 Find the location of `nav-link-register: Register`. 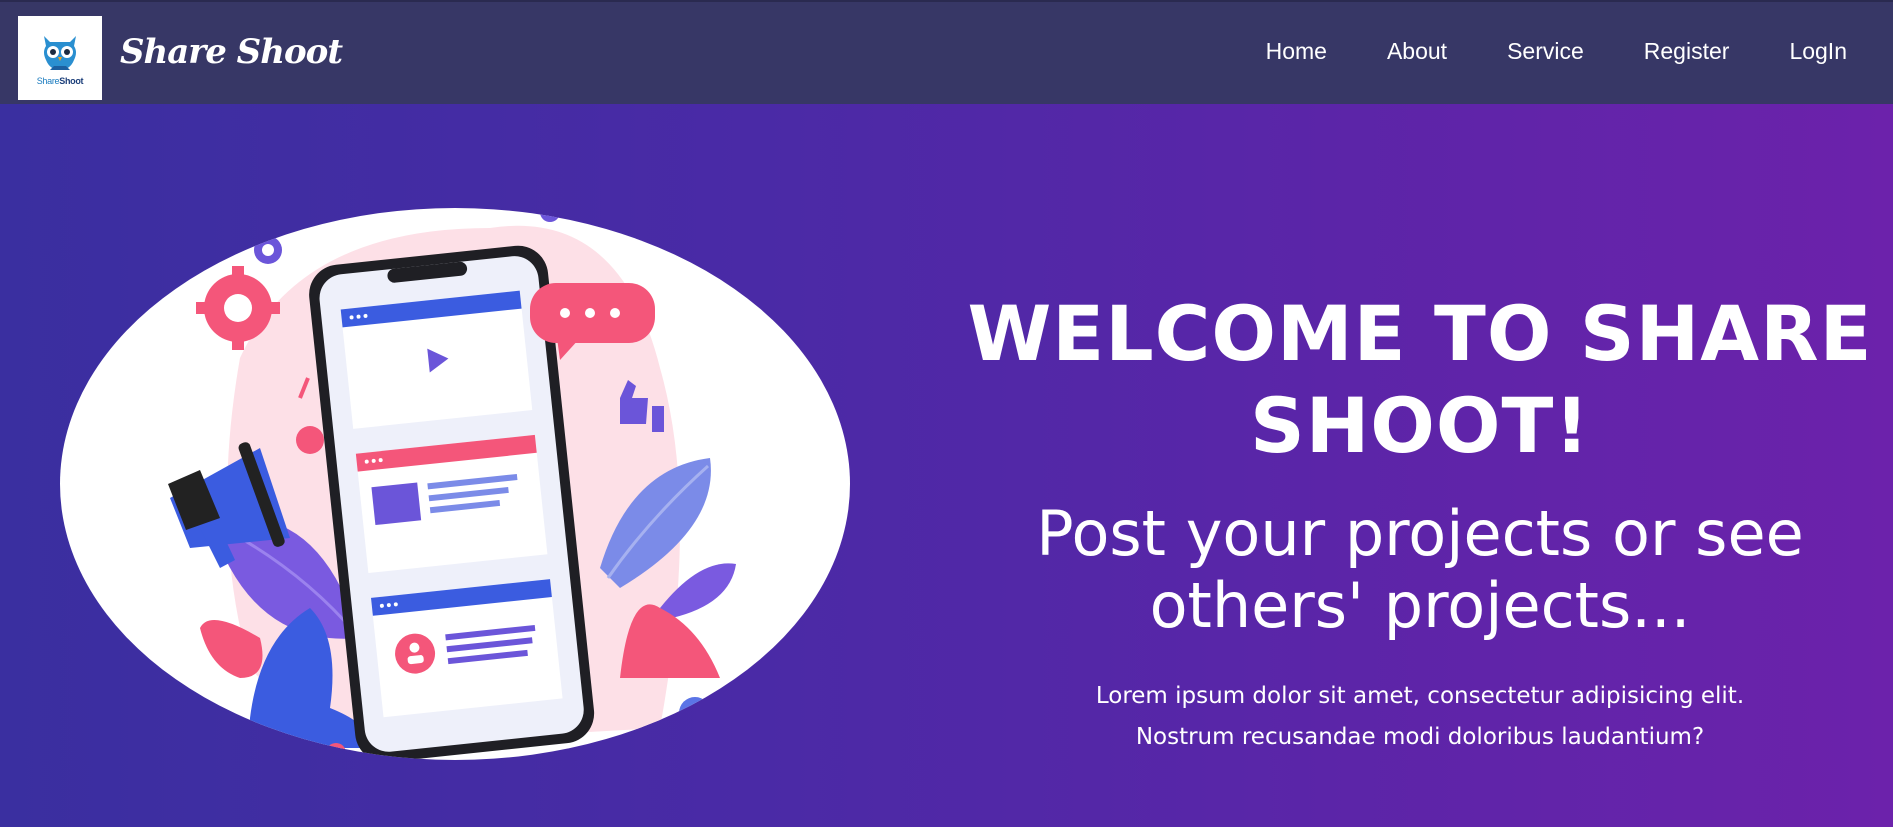

nav-link-register: Register is located at coordinates (1687, 51).